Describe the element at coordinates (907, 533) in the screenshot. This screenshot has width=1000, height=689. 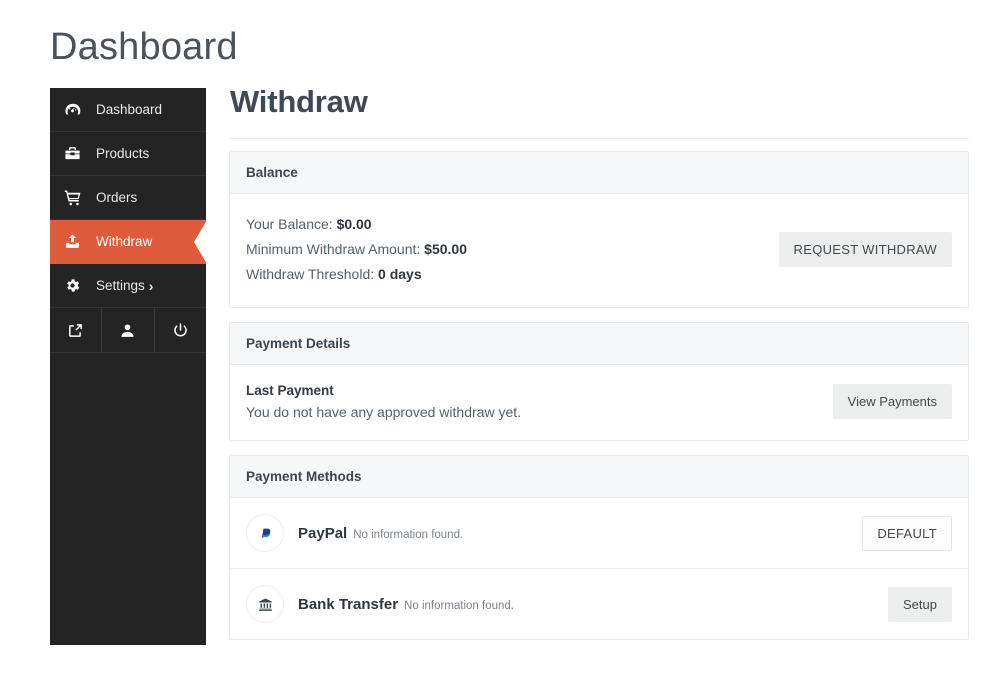
I see `paypal-default-button: DEFAULT` at that location.